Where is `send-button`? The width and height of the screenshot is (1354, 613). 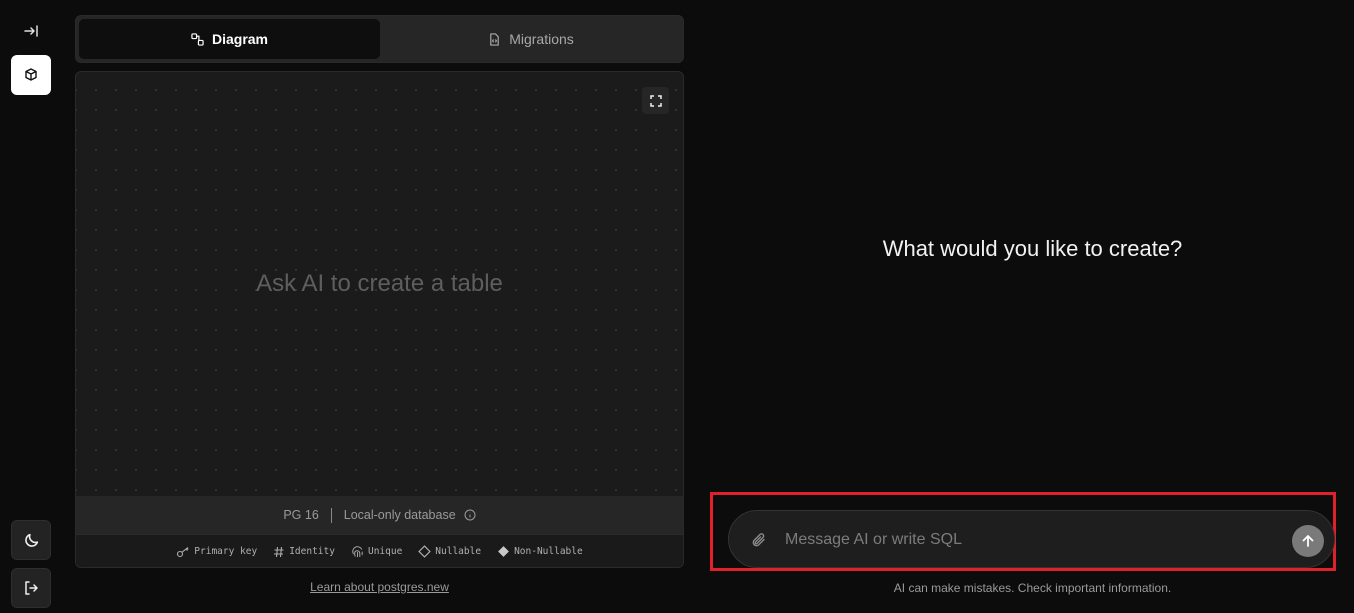 send-button is located at coordinates (1308, 541).